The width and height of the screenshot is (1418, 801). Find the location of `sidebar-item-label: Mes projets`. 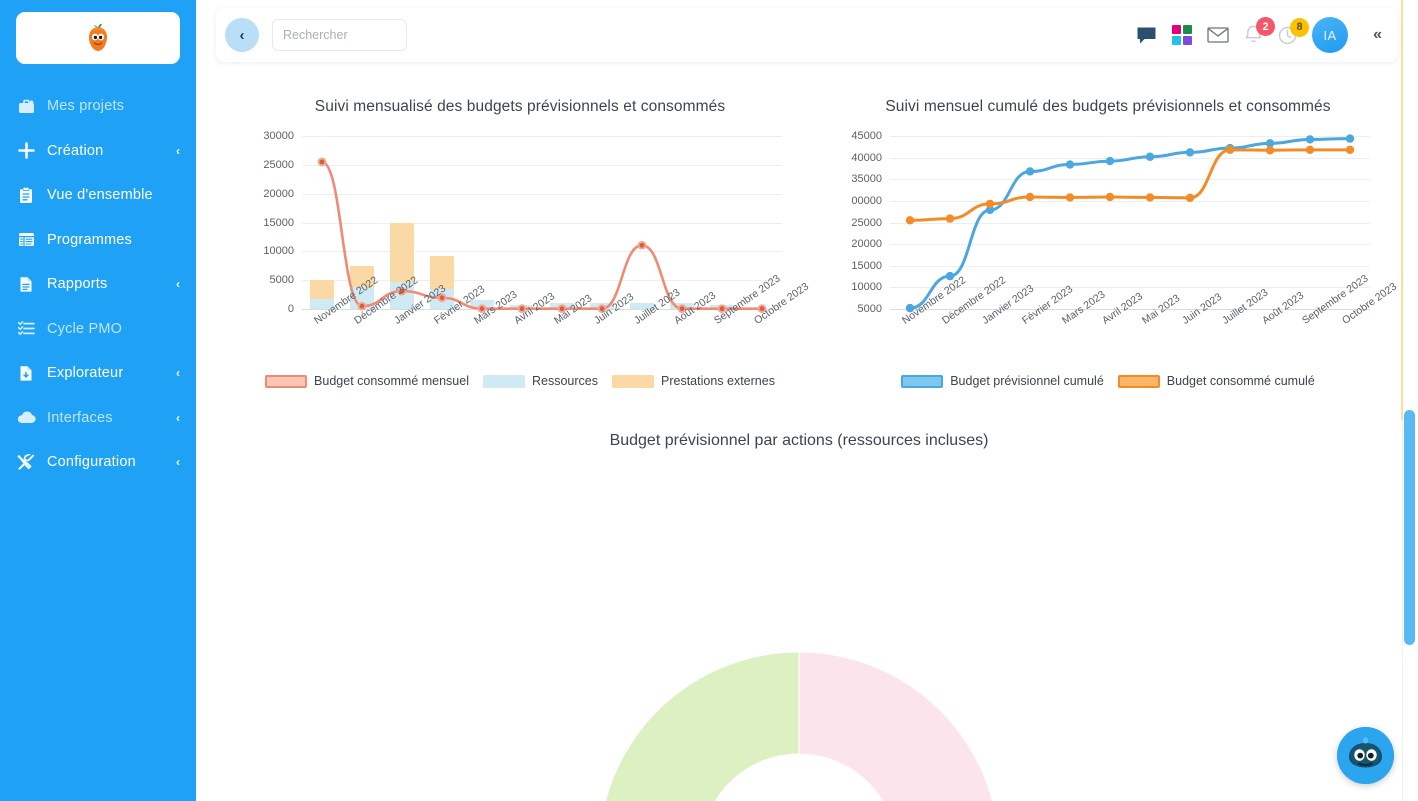

sidebar-item-label: Mes projets is located at coordinates (86, 106).